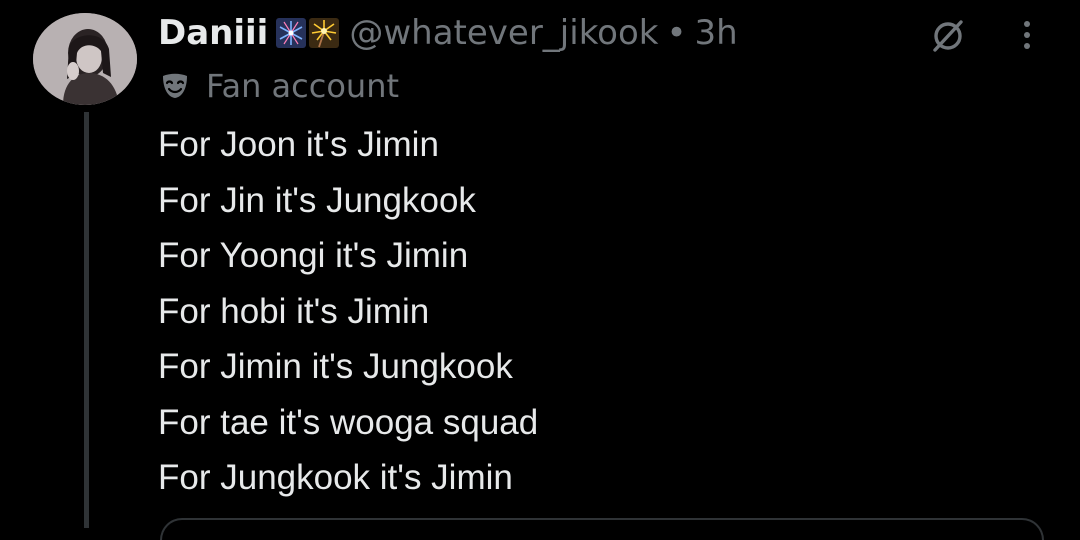 Image resolution: width=1080 pixels, height=540 pixels. What do you see at coordinates (602, 529) in the screenshot?
I see `quoted-tweet-card` at bounding box center [602, 529].